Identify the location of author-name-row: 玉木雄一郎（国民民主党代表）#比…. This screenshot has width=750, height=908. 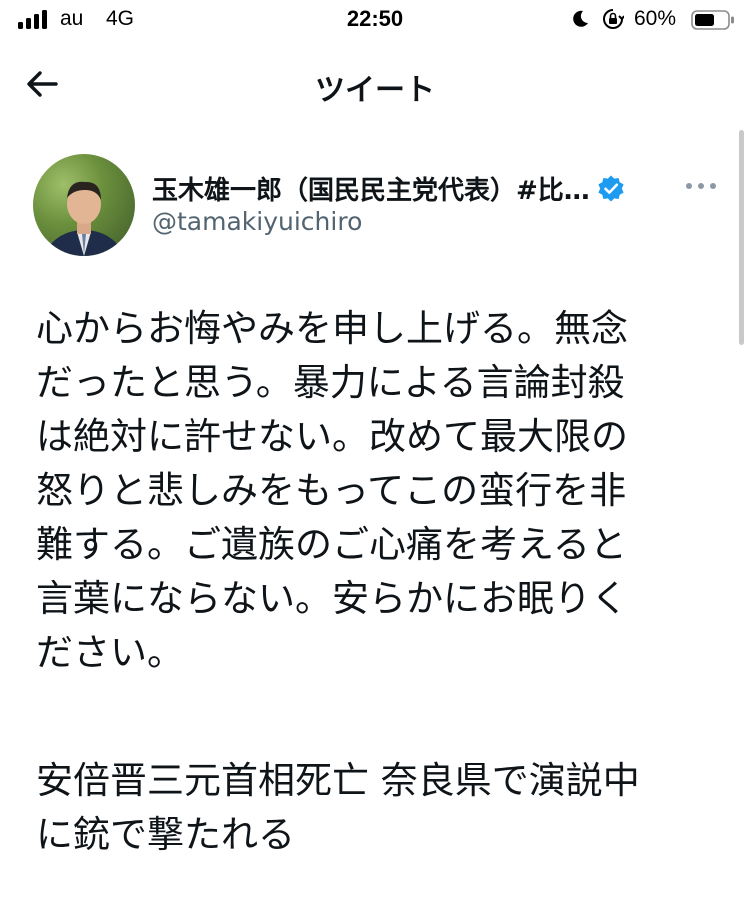
(389, 188).